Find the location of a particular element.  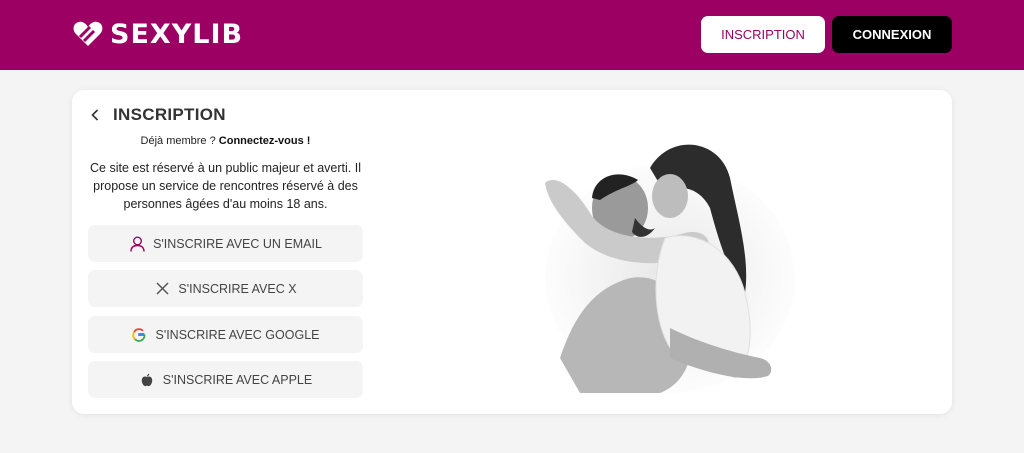

x-logo-icon is located at coordinates (162, 289).